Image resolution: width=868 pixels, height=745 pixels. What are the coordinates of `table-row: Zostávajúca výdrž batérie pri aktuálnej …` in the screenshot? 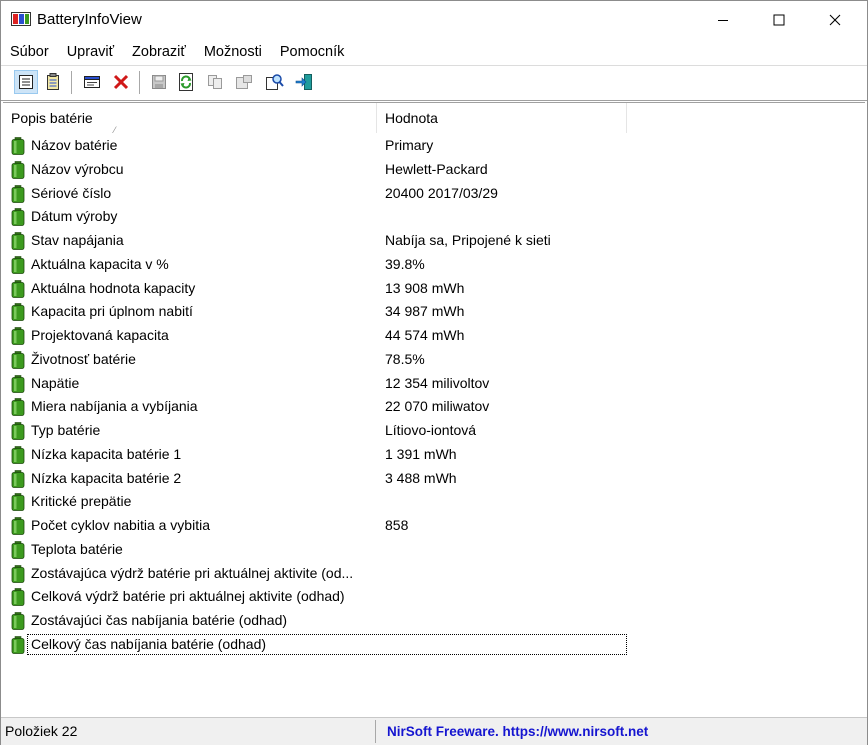 It's located at (434, 574).